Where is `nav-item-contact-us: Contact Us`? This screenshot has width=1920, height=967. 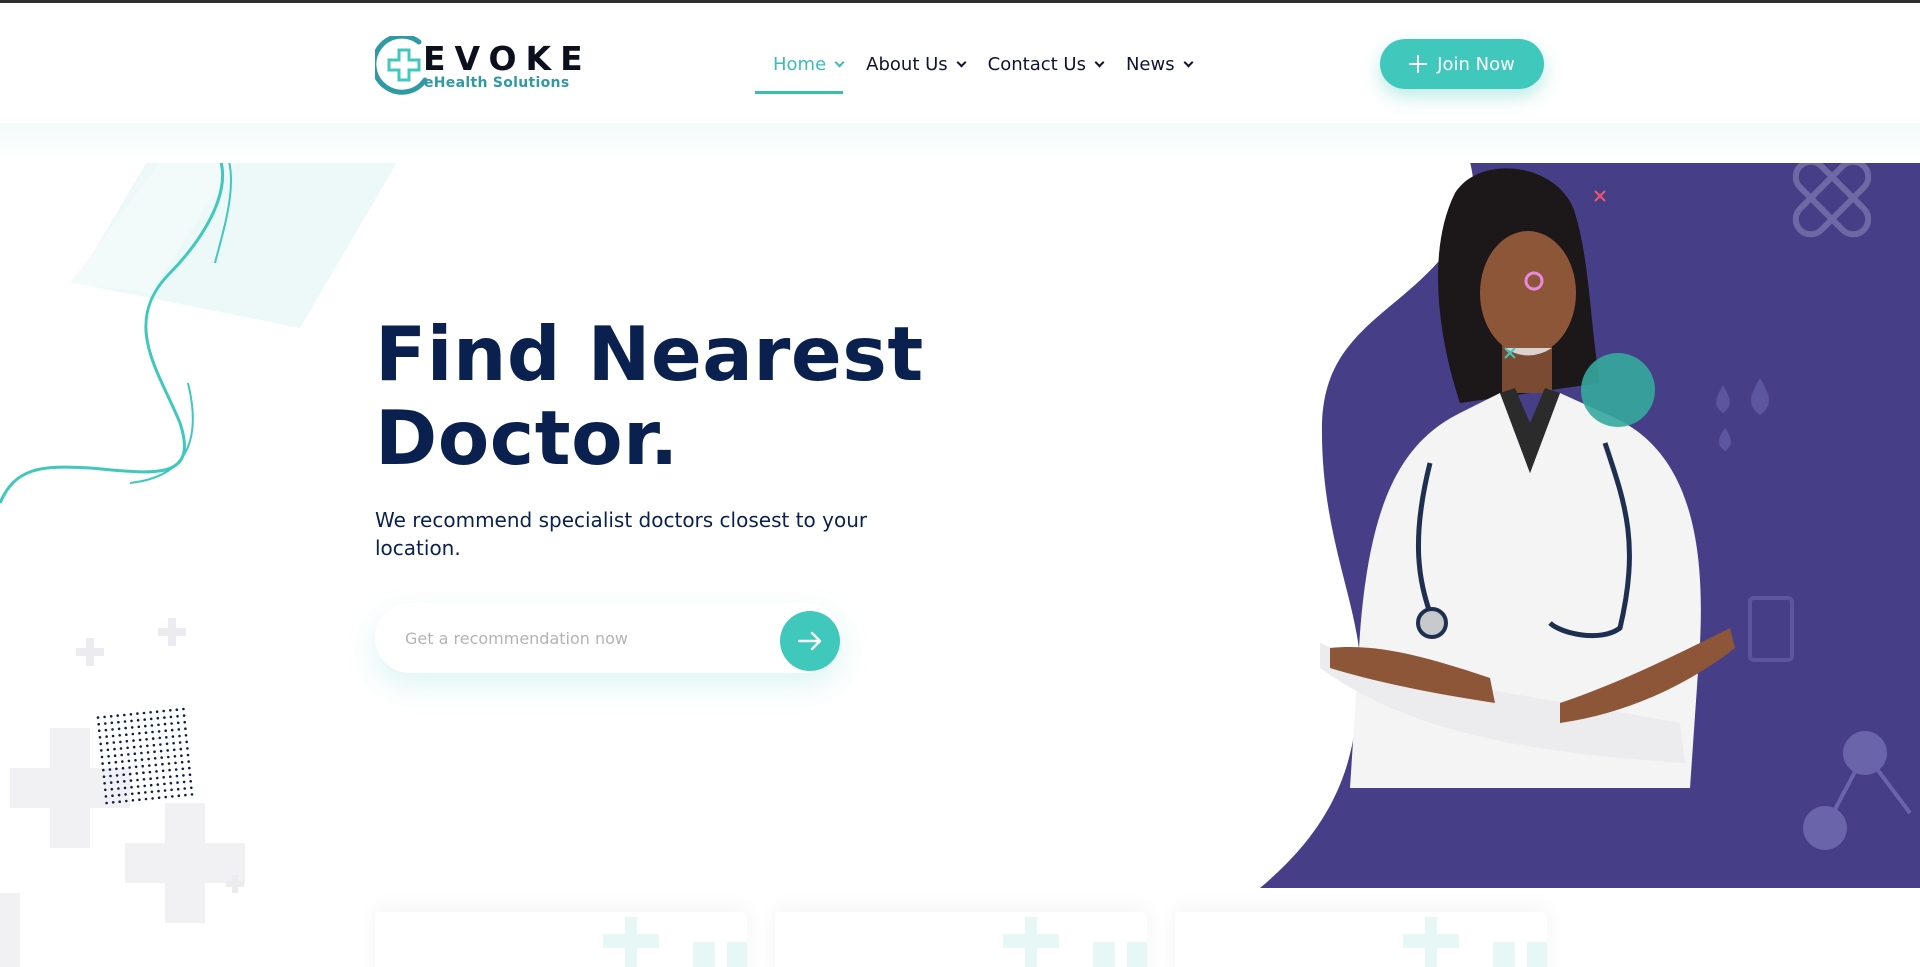
nav-item-contact-us: Contact Us is located at coordinates (1046, 64).